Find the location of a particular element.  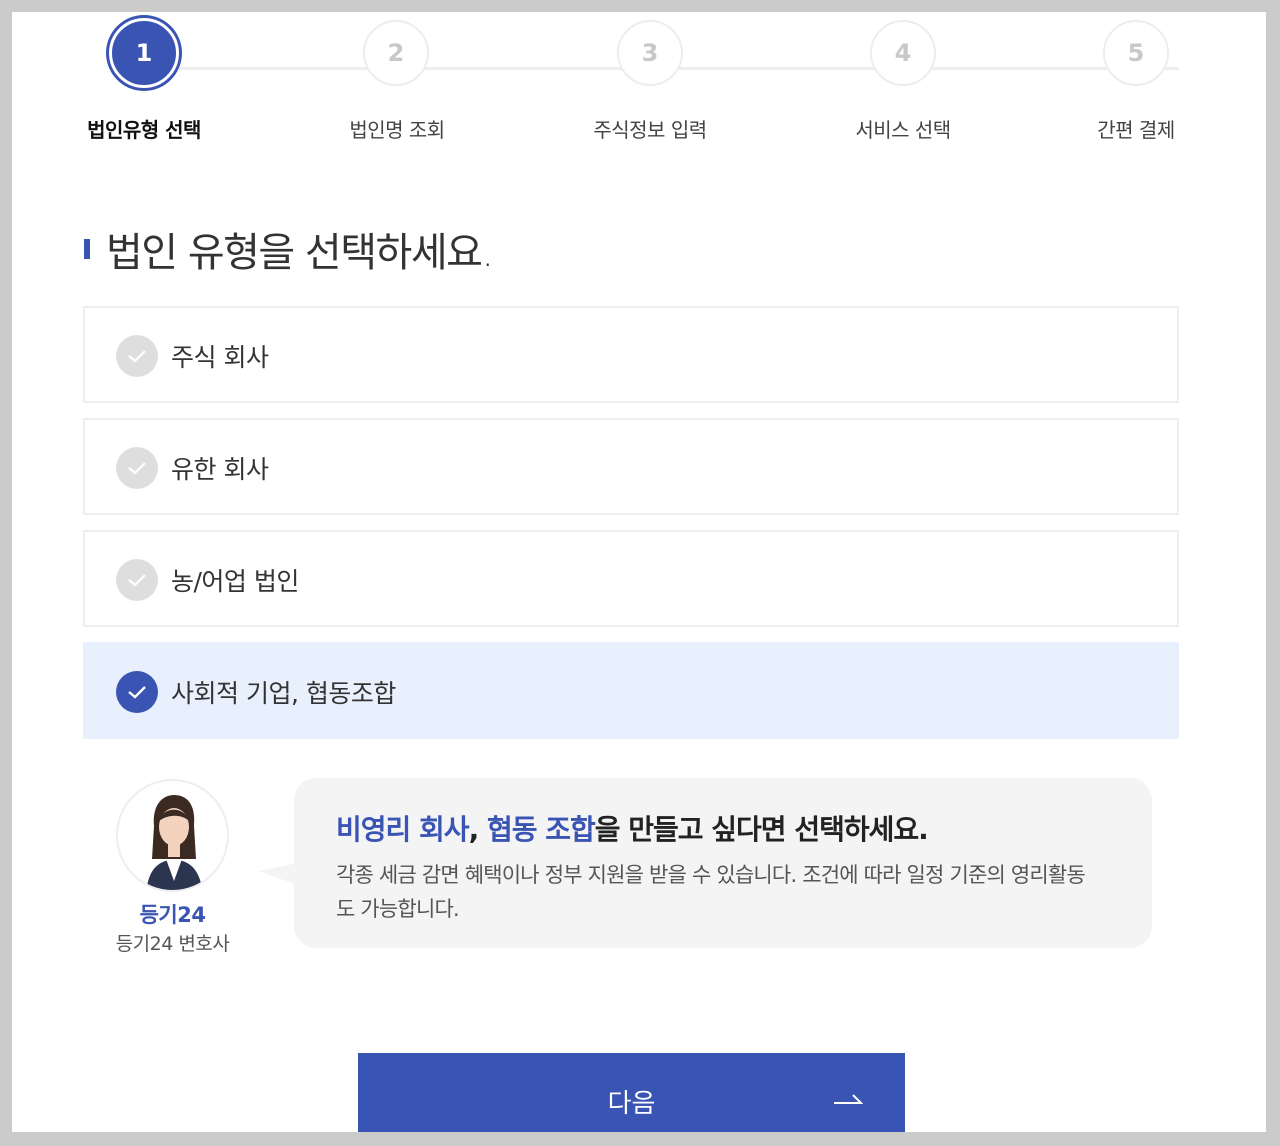

option-label: 주식 회사 is located at coordinates (220, 357).